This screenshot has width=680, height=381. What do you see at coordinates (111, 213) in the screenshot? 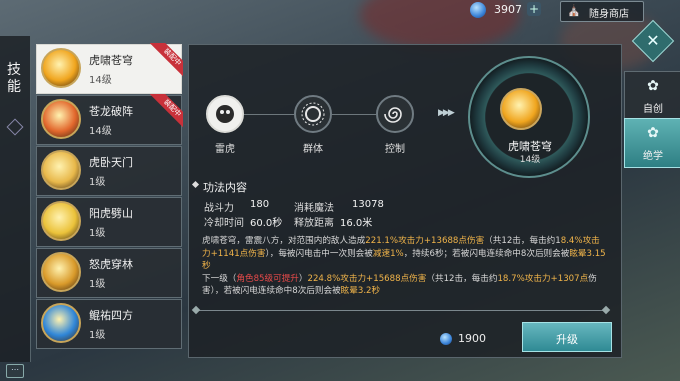
I see `skill-name: 阳虎劈山` at bounding box center [111, 213].